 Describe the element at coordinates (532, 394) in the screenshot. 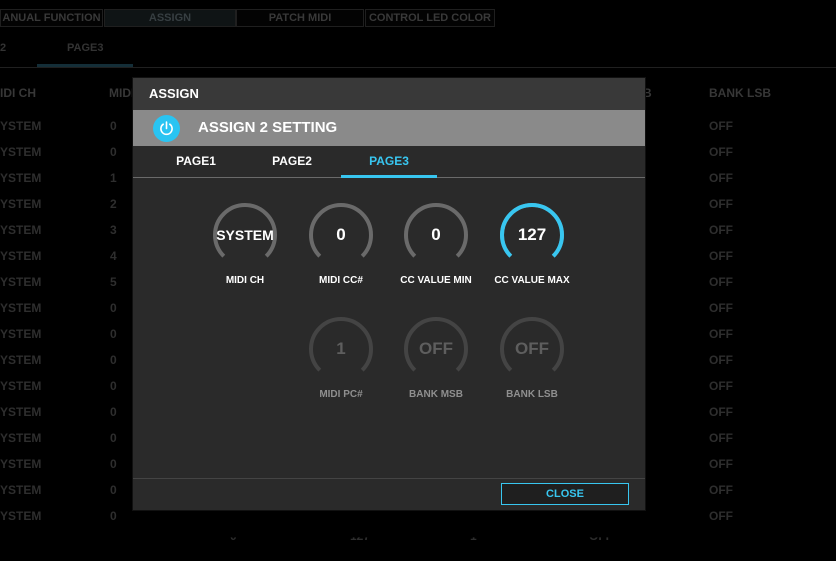

I see `knob-label: BANK LSB` at that location.